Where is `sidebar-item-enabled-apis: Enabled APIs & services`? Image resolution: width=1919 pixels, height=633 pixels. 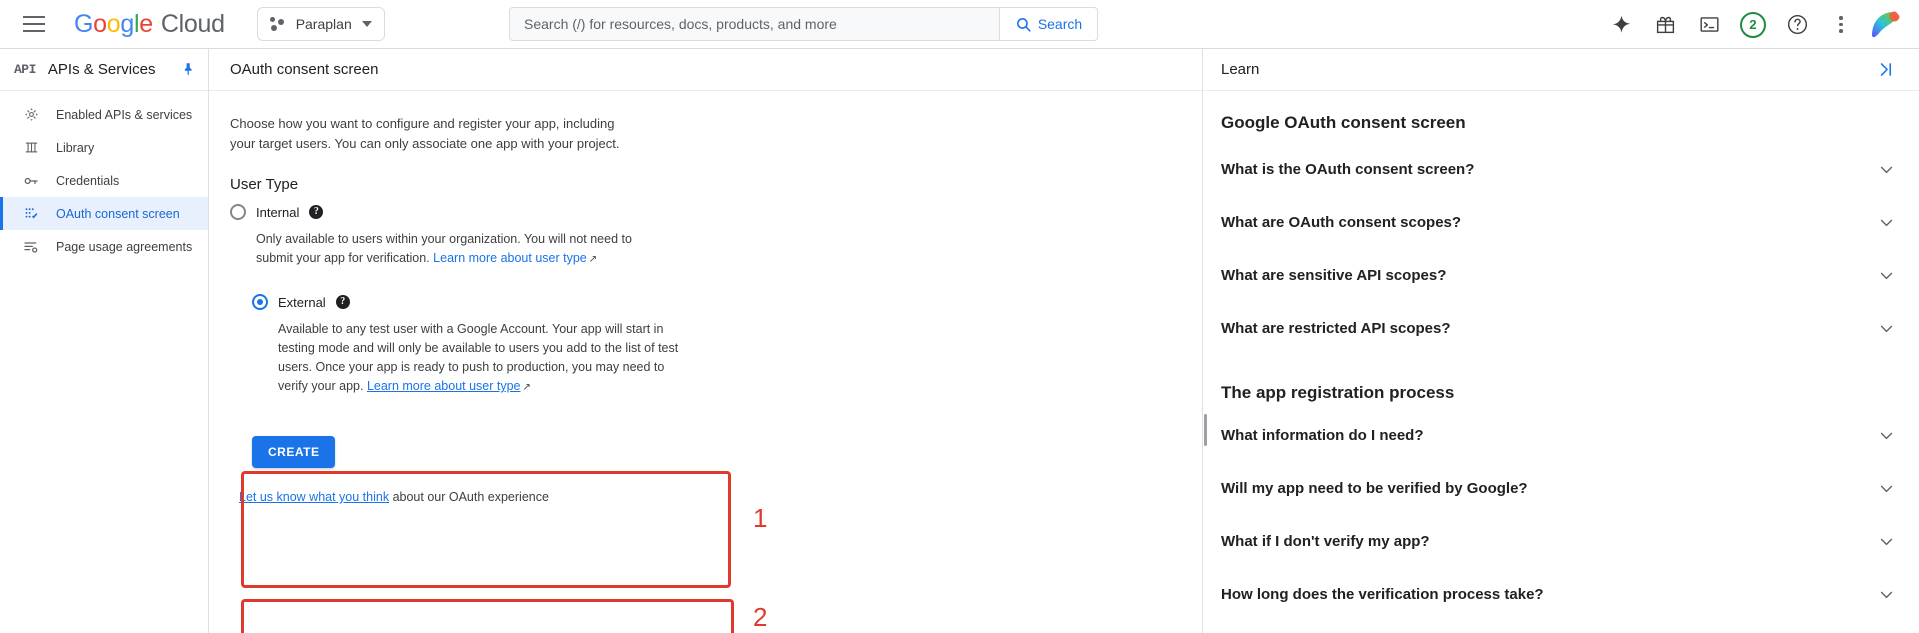
sidebar-item-enabled-apis: Enabled APIs & services is located at coordinates (104, 114).